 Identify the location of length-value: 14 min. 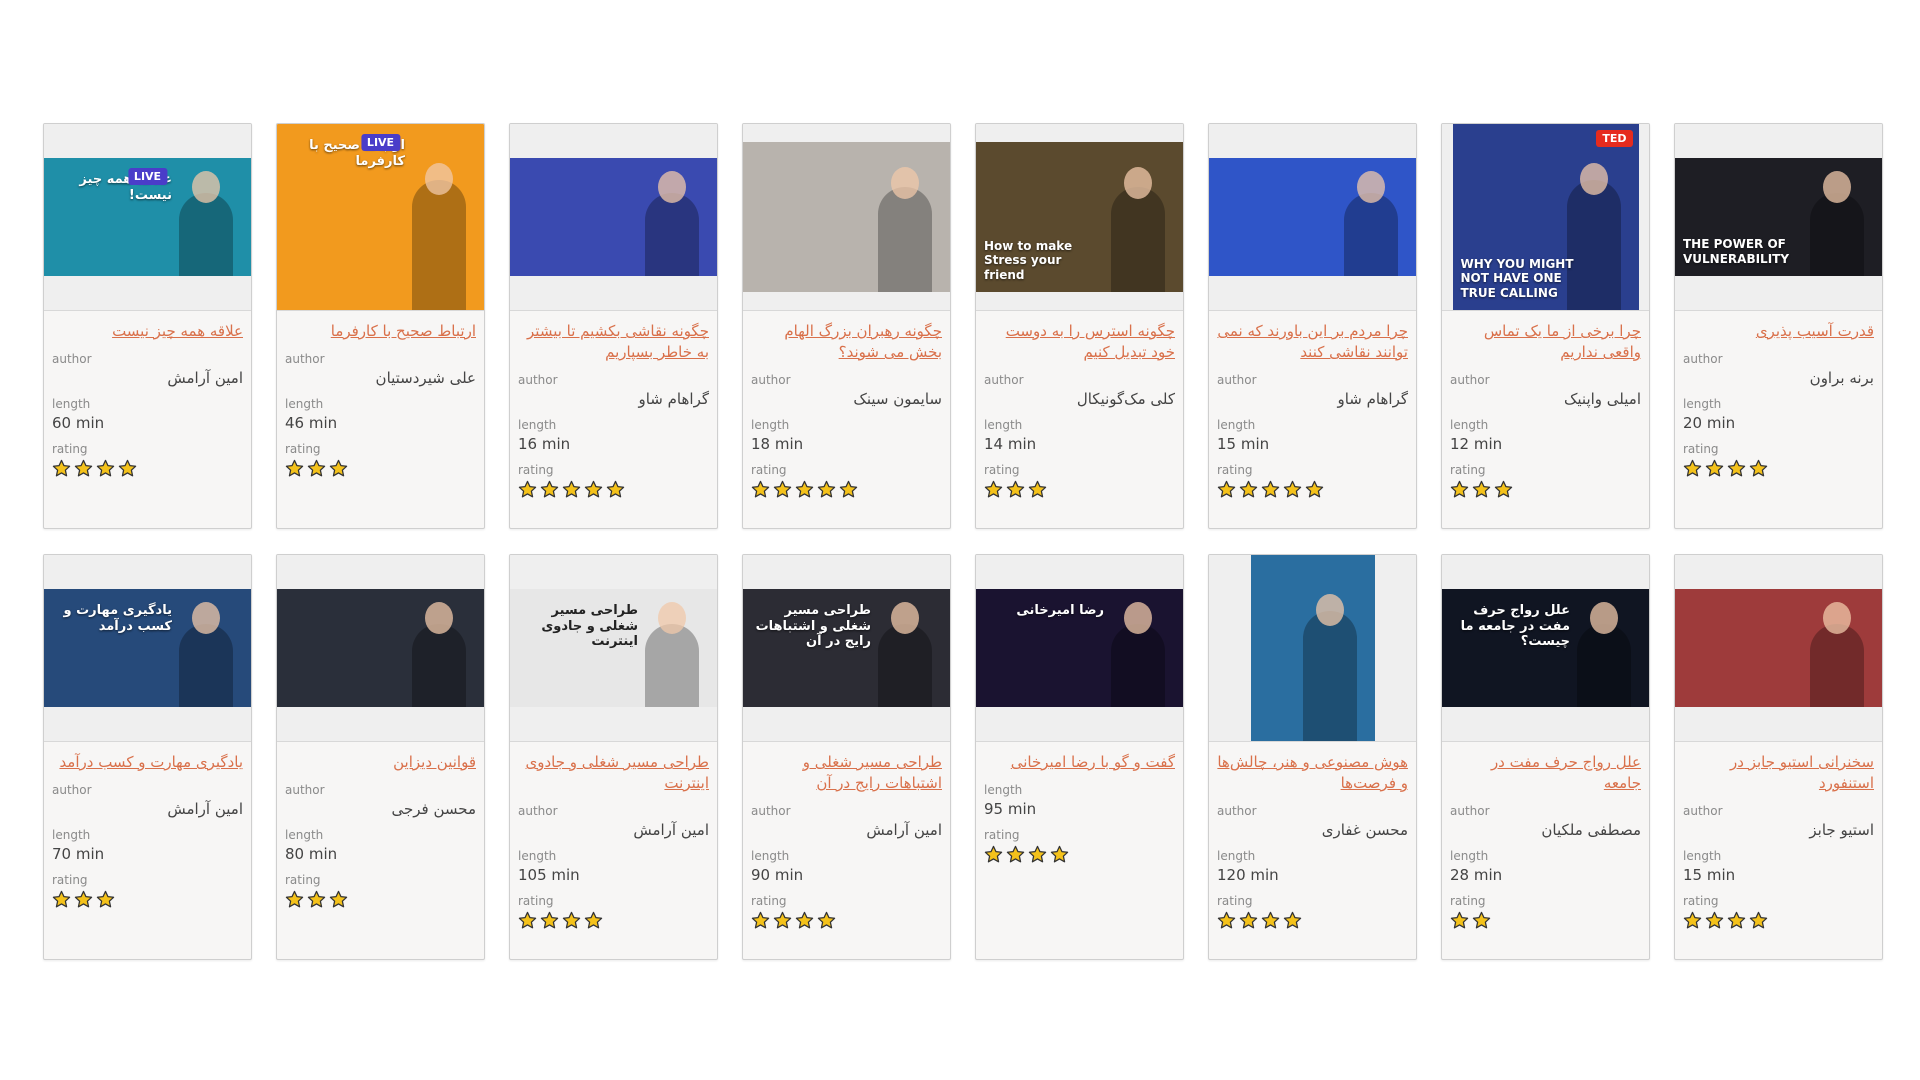
(1010, 444).